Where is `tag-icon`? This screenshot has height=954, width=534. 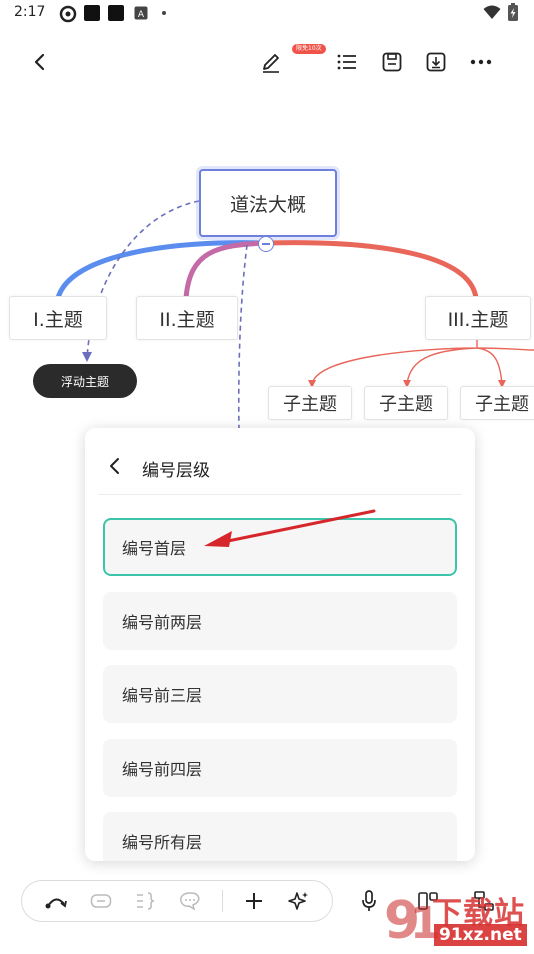 tag-icon is located at coordinates (101, 901).